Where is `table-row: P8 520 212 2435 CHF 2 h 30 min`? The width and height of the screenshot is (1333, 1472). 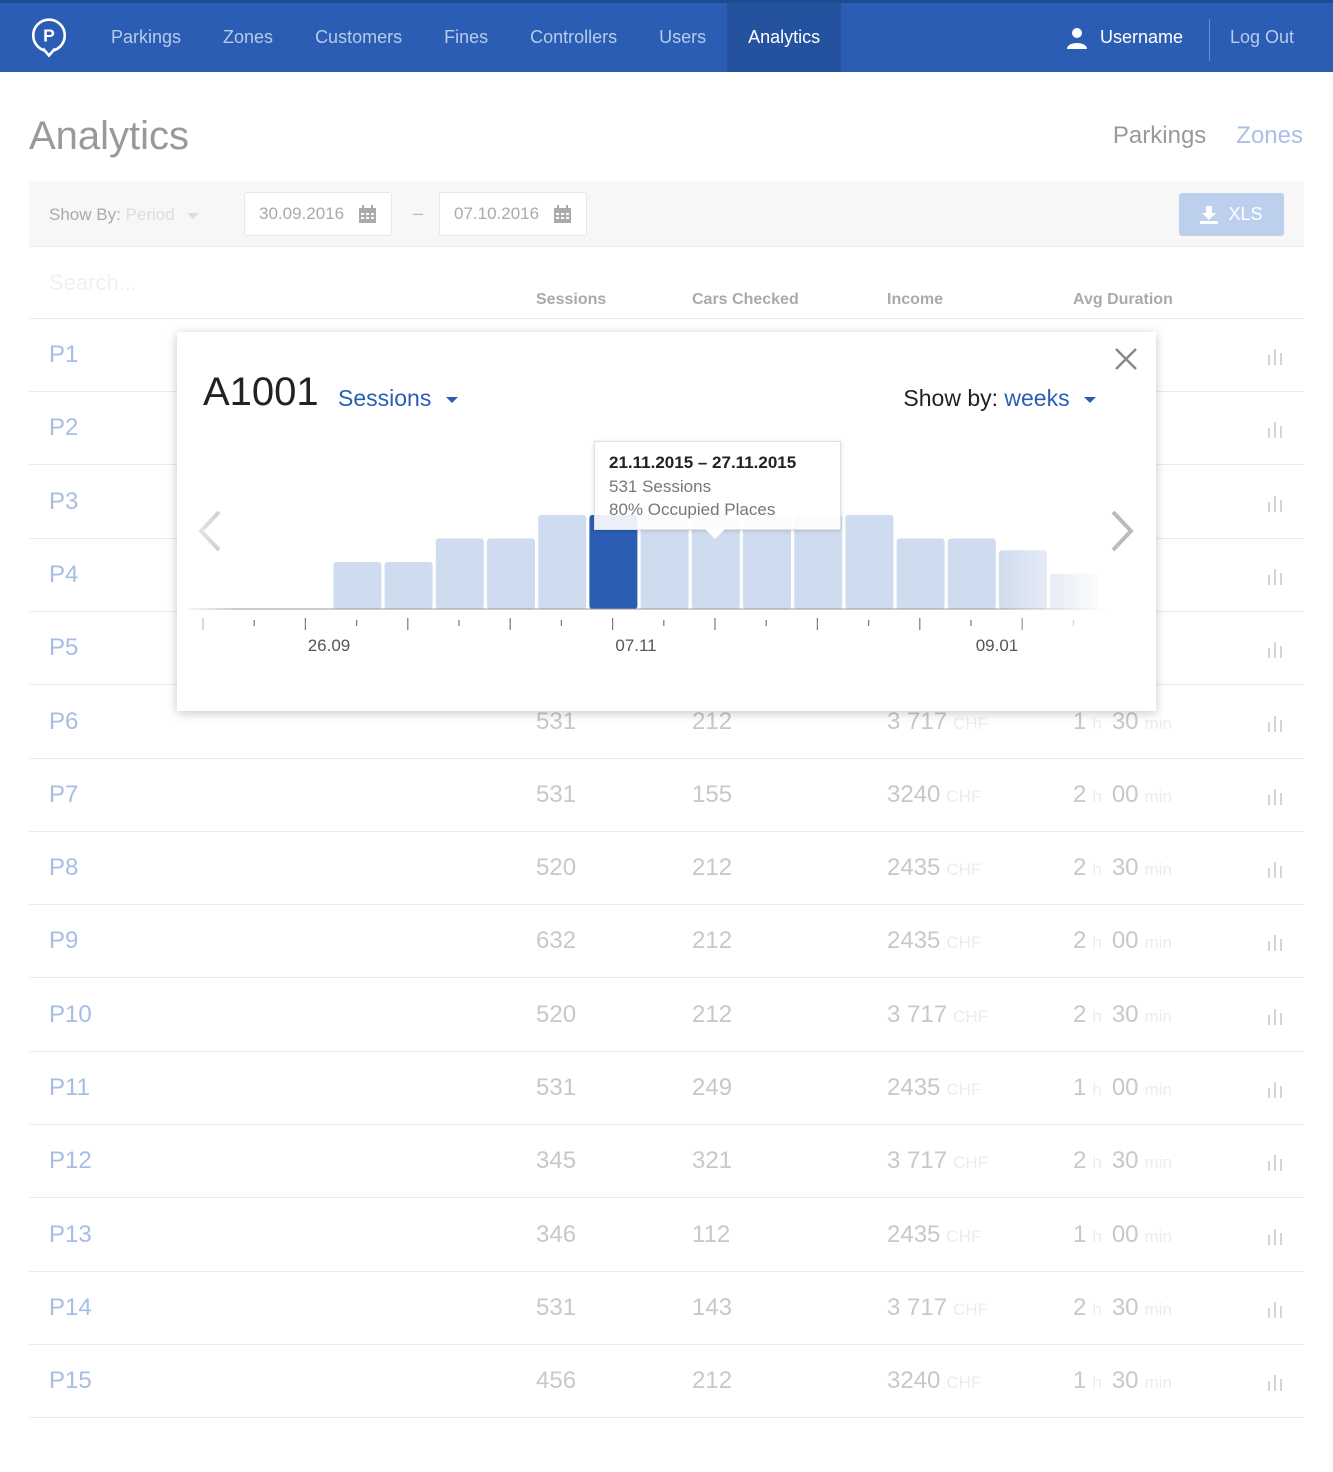
table-row: P8 520 212 2435 CHF 2 h 30 min is located at coordinates (666, 869).